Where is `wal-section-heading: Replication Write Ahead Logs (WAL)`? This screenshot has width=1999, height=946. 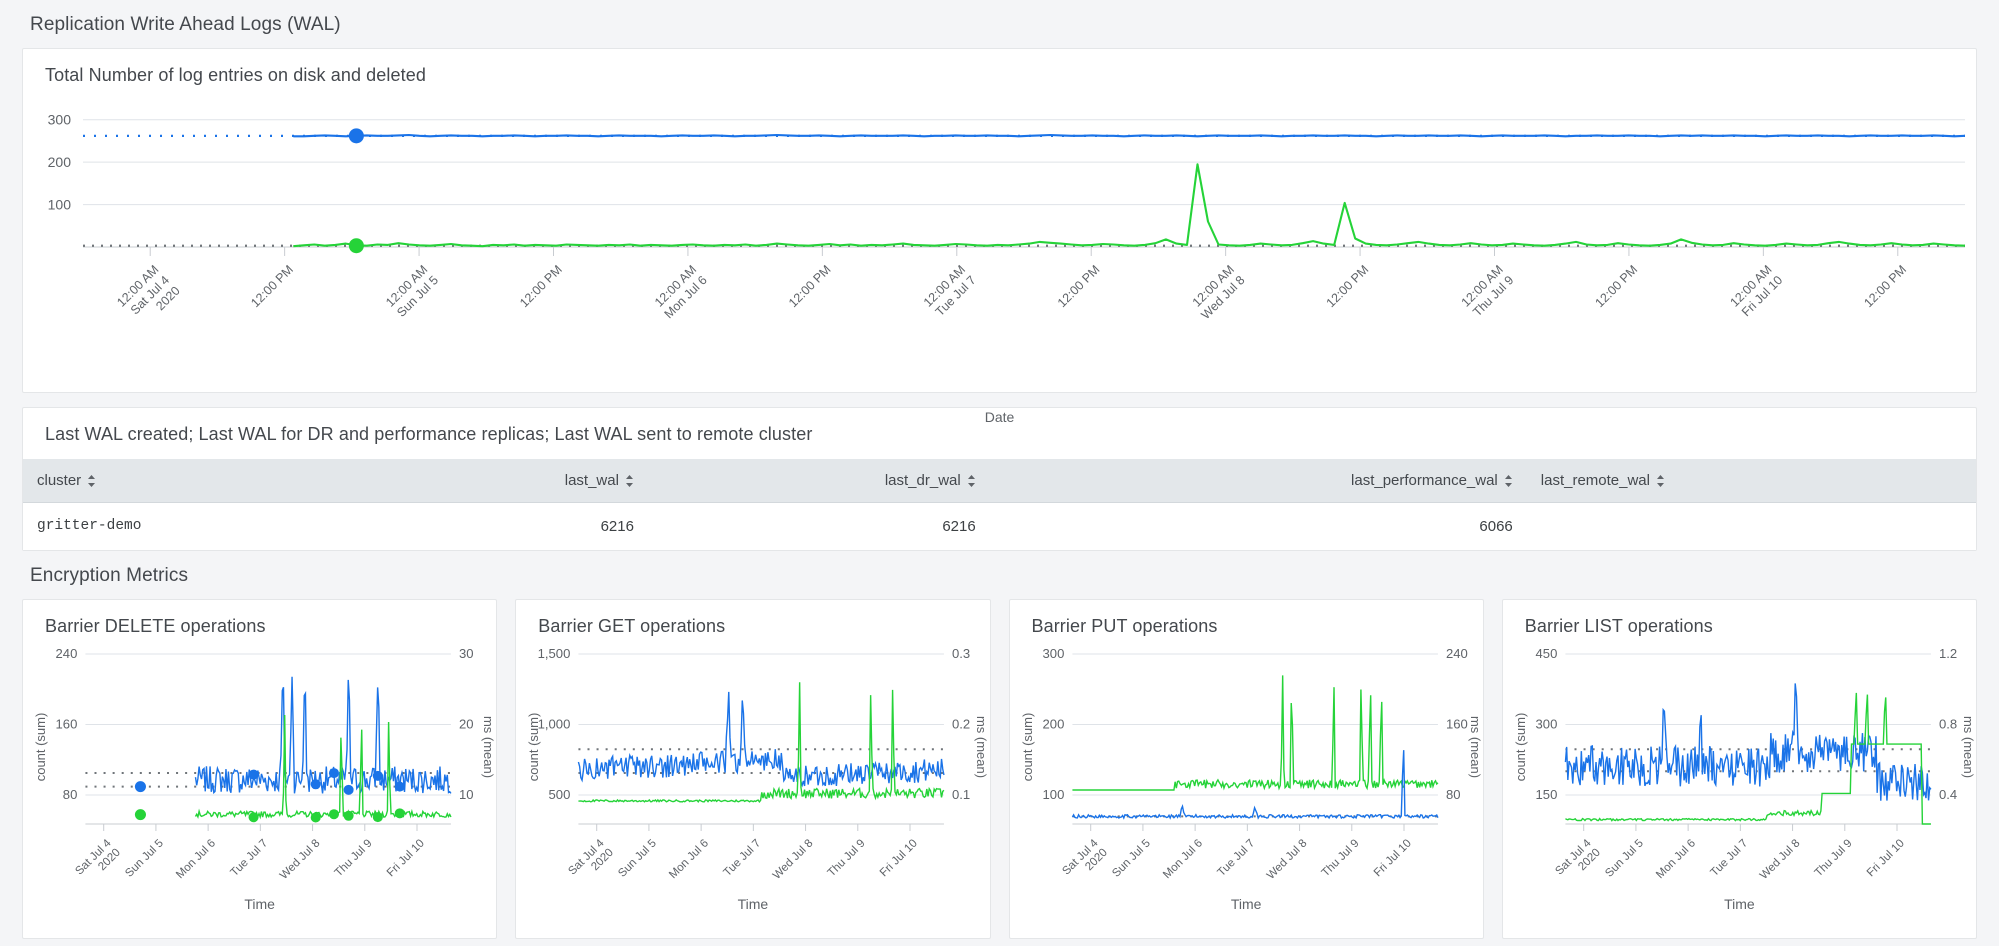 wal-section-heading: Replication Write Ahead Logs (WAL) is located at coordinates (185, 24).